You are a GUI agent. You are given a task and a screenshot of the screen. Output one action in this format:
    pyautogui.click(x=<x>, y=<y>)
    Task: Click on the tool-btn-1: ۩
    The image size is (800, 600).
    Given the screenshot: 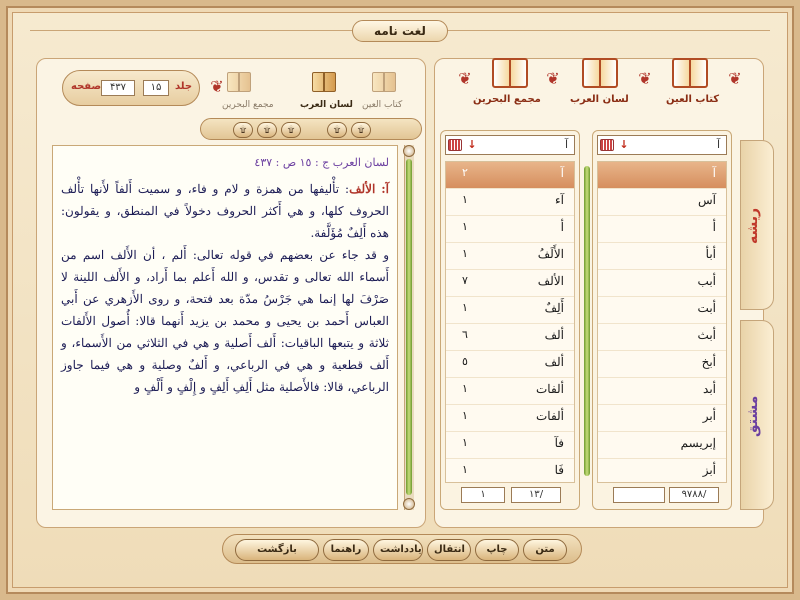 What is the action you would take?
    pyautogui.click(x=243, y=130)
    